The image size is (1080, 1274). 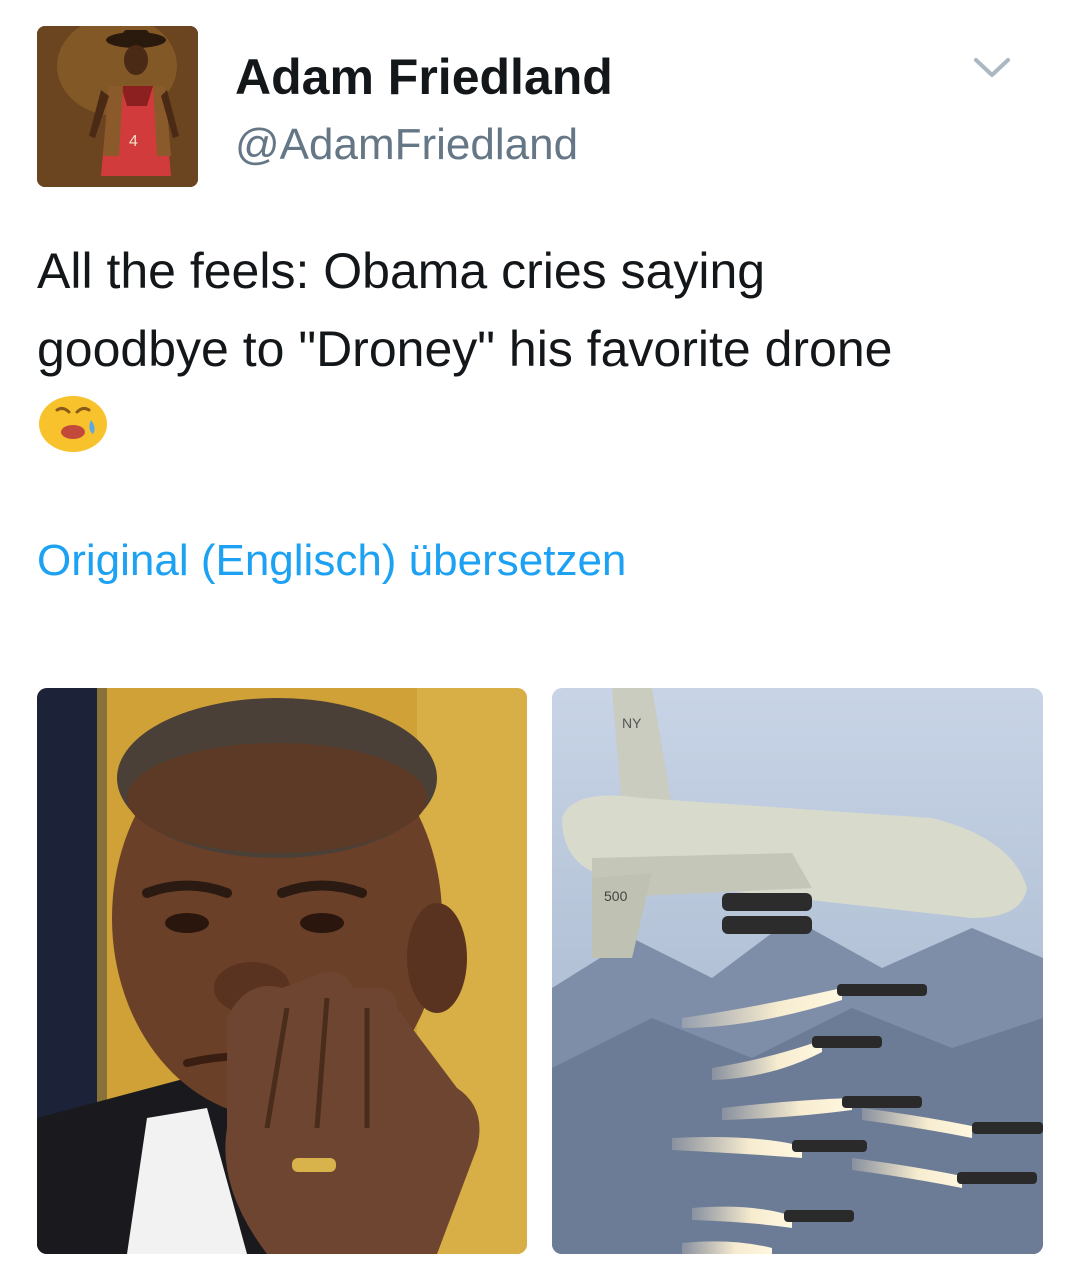 I want to click on avatar-image: 4, so click(x=117, y=106).